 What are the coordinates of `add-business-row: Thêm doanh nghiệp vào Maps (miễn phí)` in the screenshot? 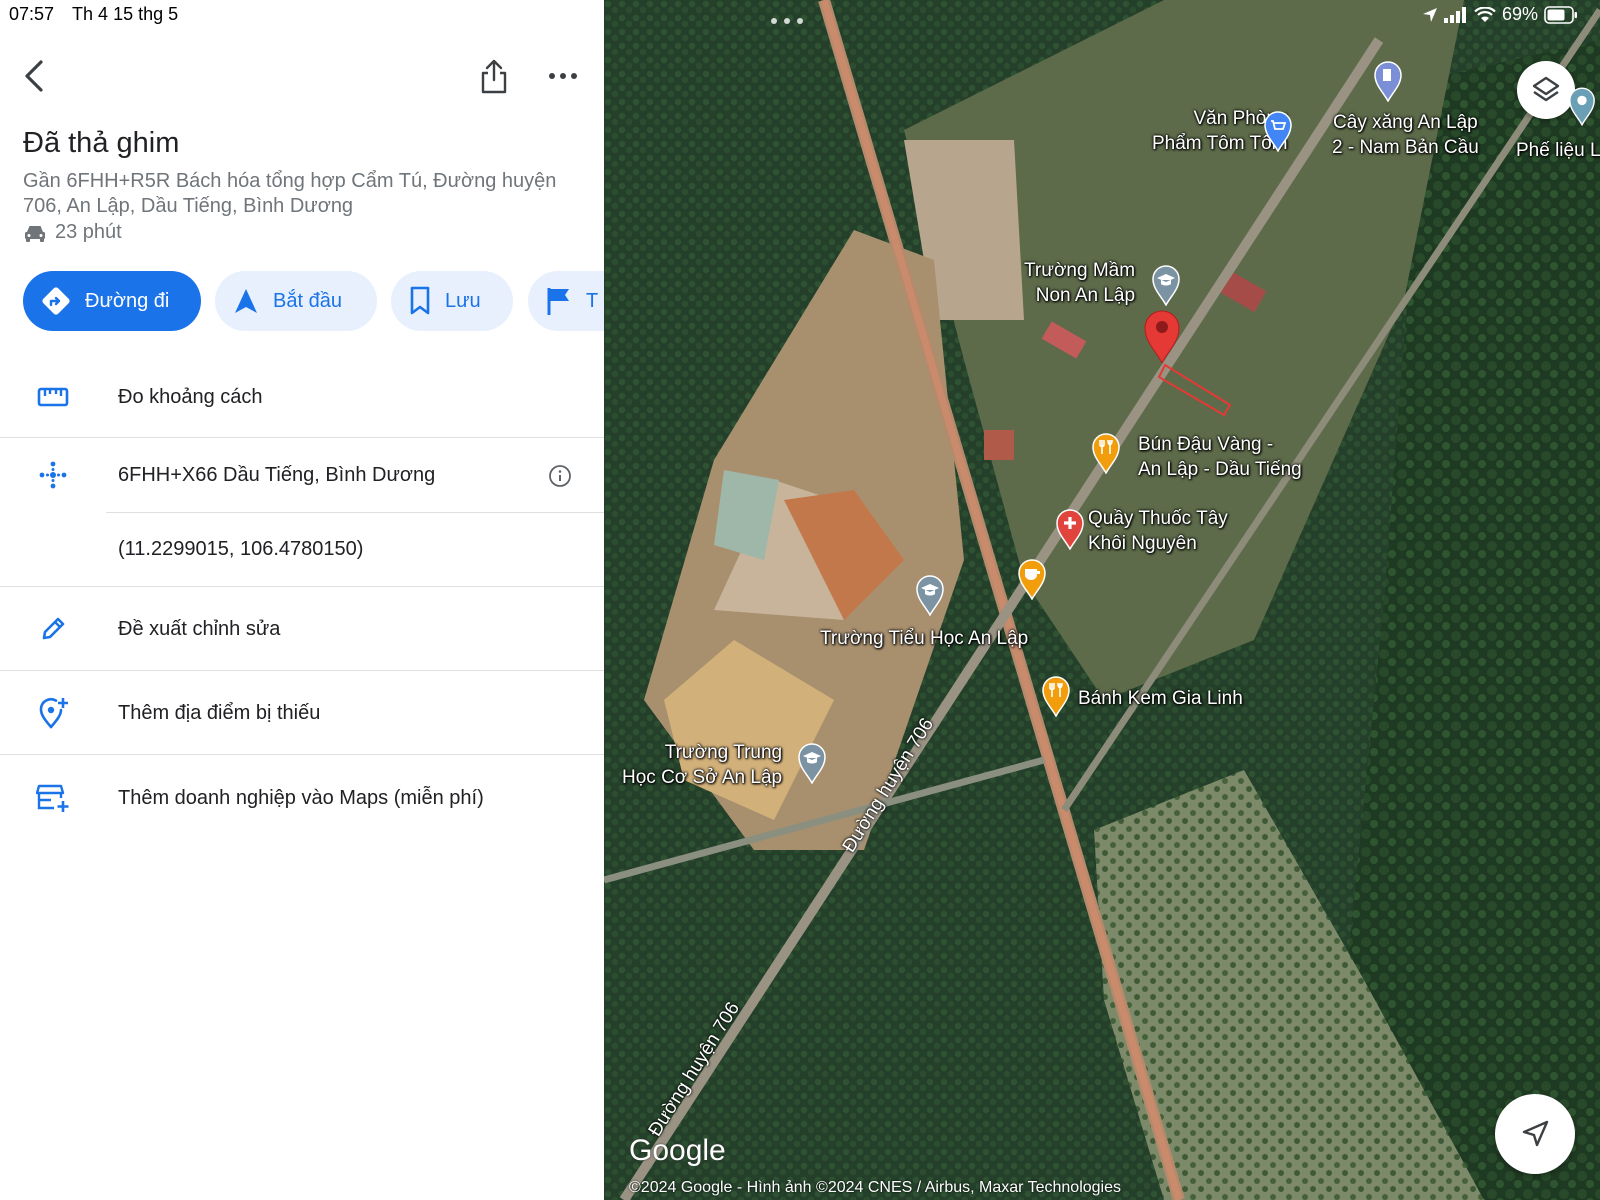 It's located at (302, 798).